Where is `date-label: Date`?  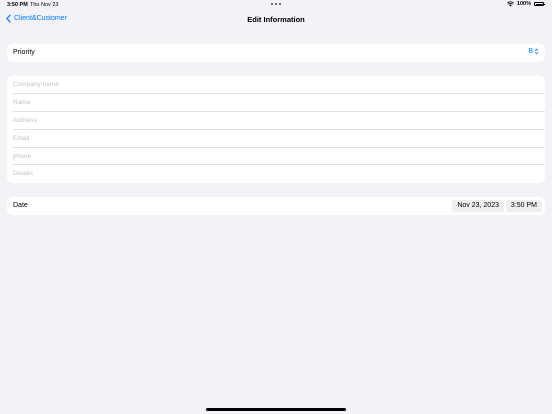 date-label: Date is located at coordinates (20, 205).